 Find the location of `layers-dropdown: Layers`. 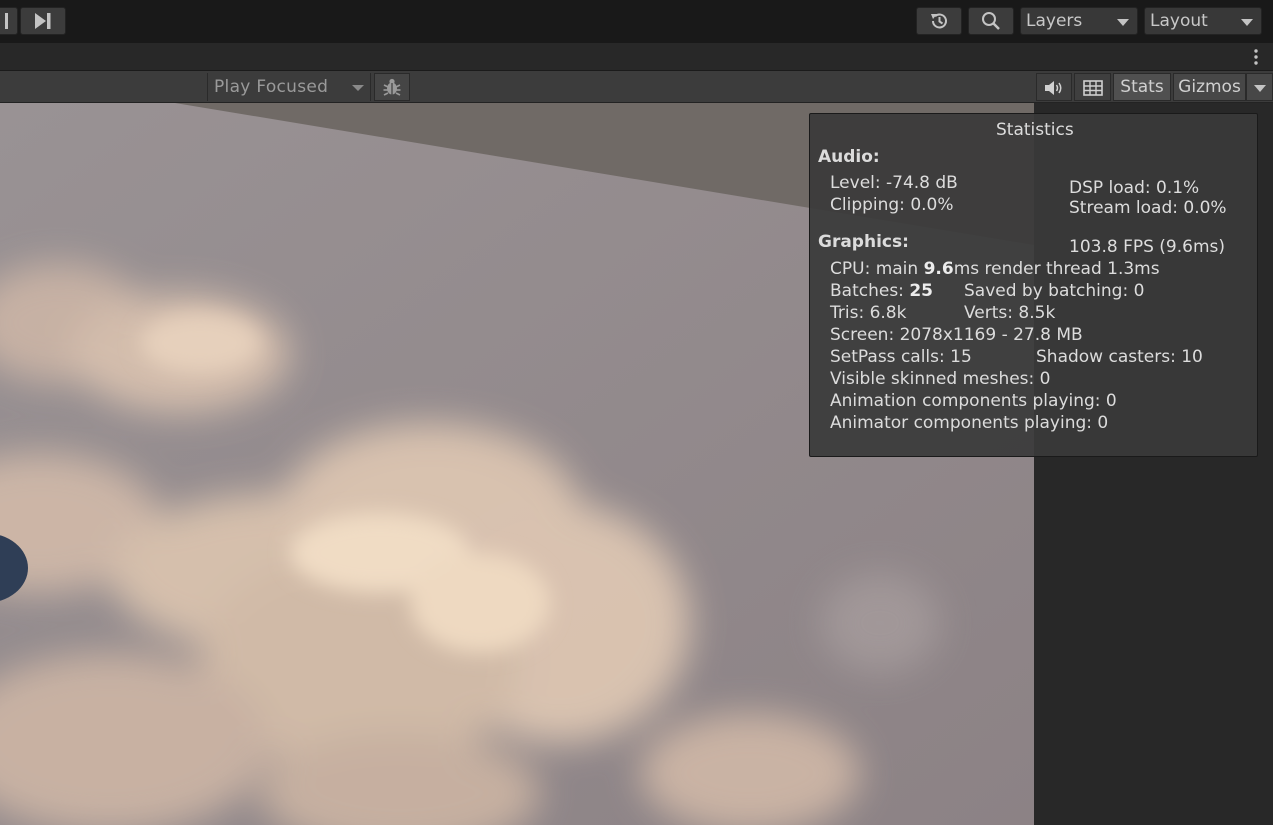

layers-dropdown: Layers is located at coordinates (1079, 21).